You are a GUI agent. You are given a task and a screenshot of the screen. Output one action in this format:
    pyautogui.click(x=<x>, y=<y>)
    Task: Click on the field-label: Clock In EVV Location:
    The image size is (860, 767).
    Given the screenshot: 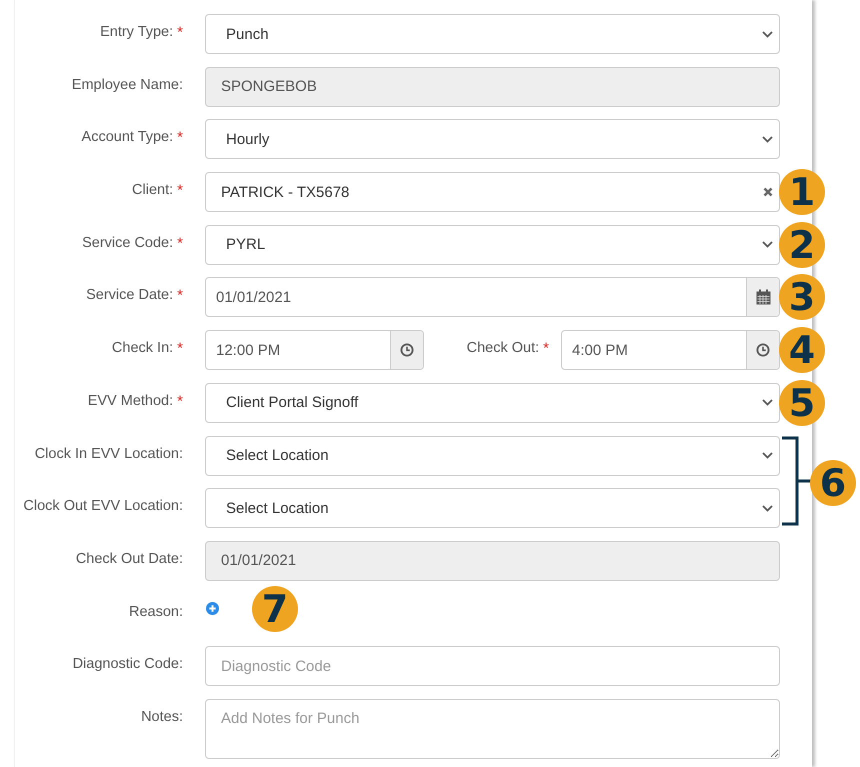 What is the action you would take?
    pyautogui.click(x=108, y=454)
    